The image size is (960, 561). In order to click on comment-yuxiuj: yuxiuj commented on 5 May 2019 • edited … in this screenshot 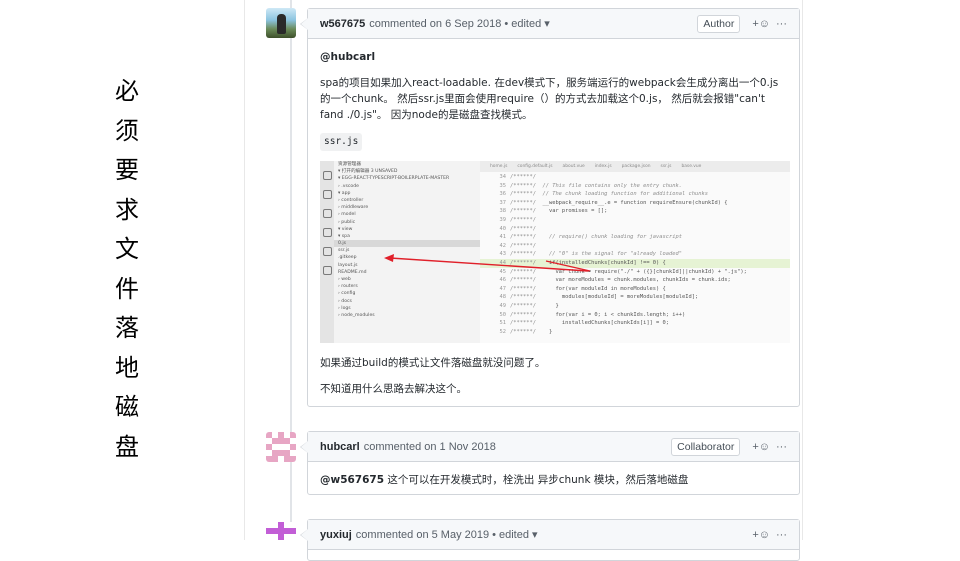, I will do `click(550, 540)`.